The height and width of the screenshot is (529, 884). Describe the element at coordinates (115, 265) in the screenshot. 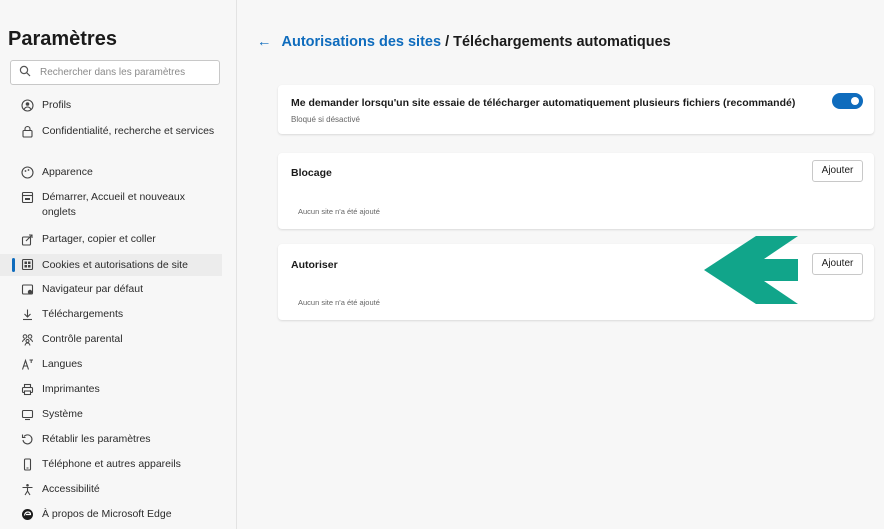

I see `sidebar-item-label: Cookies et autorisations de site` at that location.